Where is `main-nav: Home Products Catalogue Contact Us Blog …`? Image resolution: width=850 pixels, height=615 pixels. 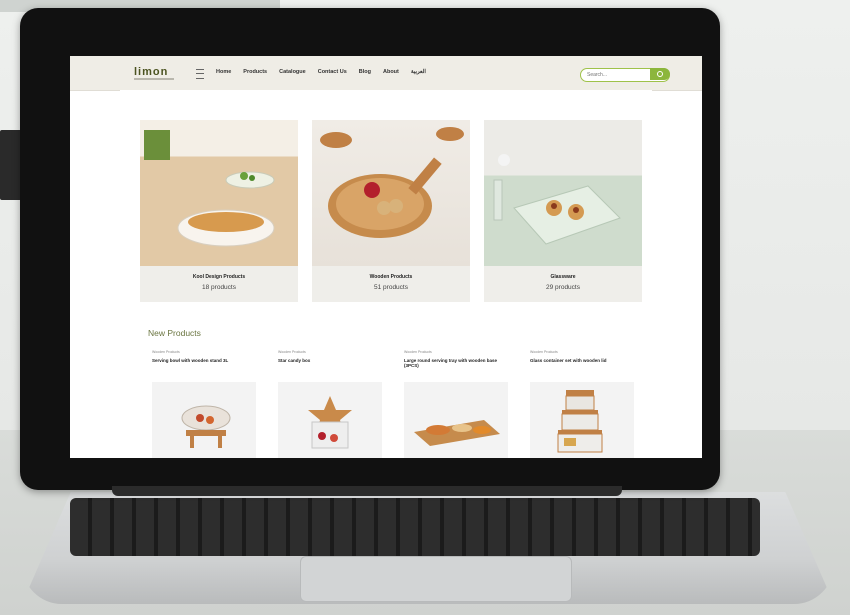 main-nav: Home Products Catalogue Contact Us Blog … is located at coordinates (321, 72).